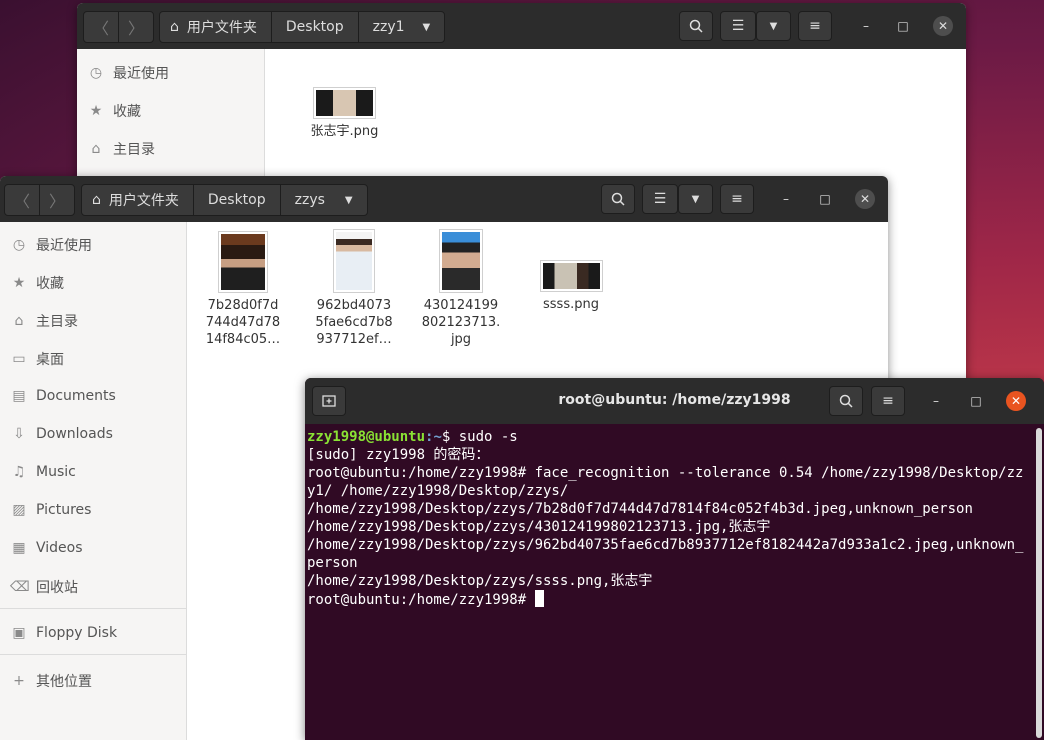 The image size is (1044, 740). I want to click on document-icon: ▤, so click(19, 396).